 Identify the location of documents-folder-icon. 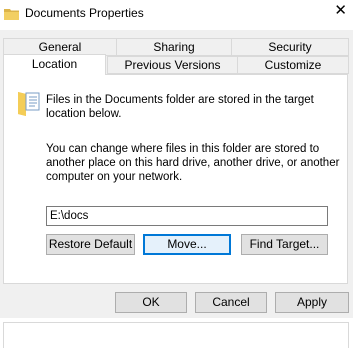
(29, 103).